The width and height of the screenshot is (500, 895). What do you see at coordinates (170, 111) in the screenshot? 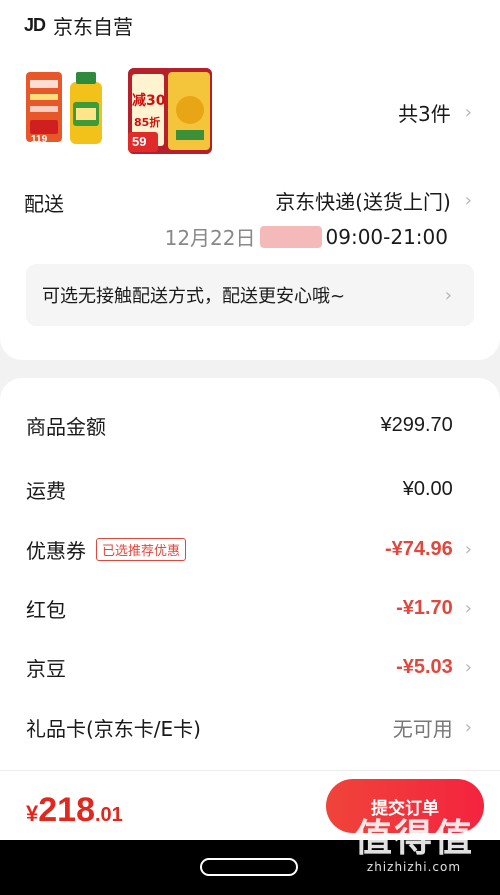
I see `product-thumbnail-corn: 减30 85折 59` at bounding box center [170, 111].